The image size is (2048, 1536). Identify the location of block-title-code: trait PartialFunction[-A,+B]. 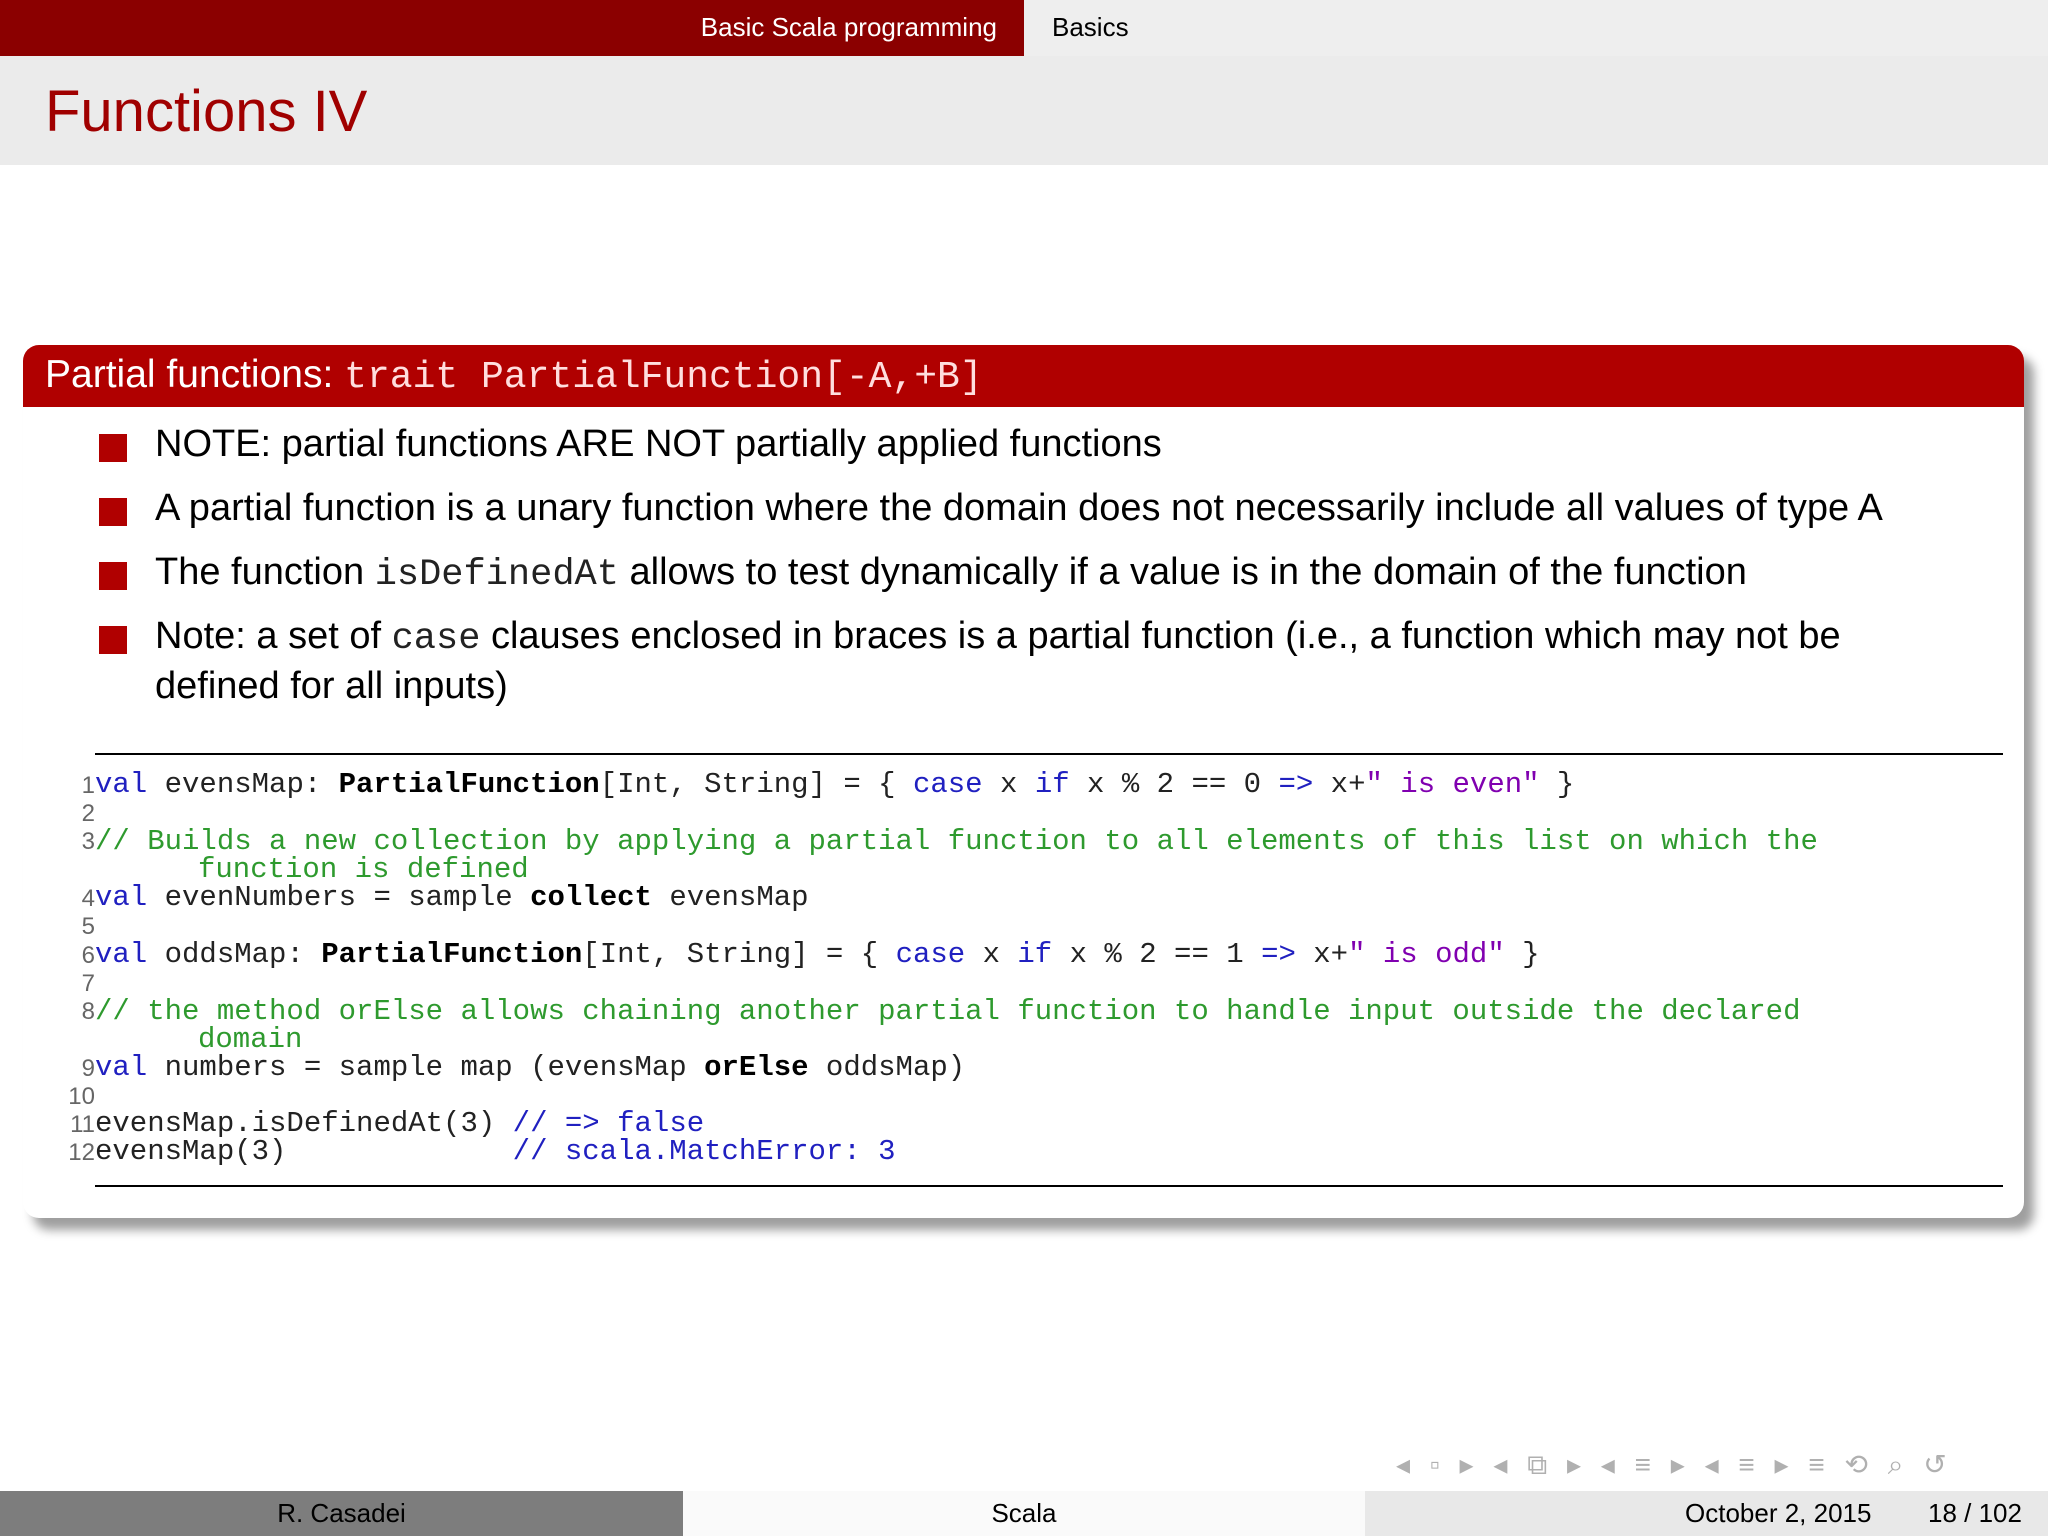
(663, 377).